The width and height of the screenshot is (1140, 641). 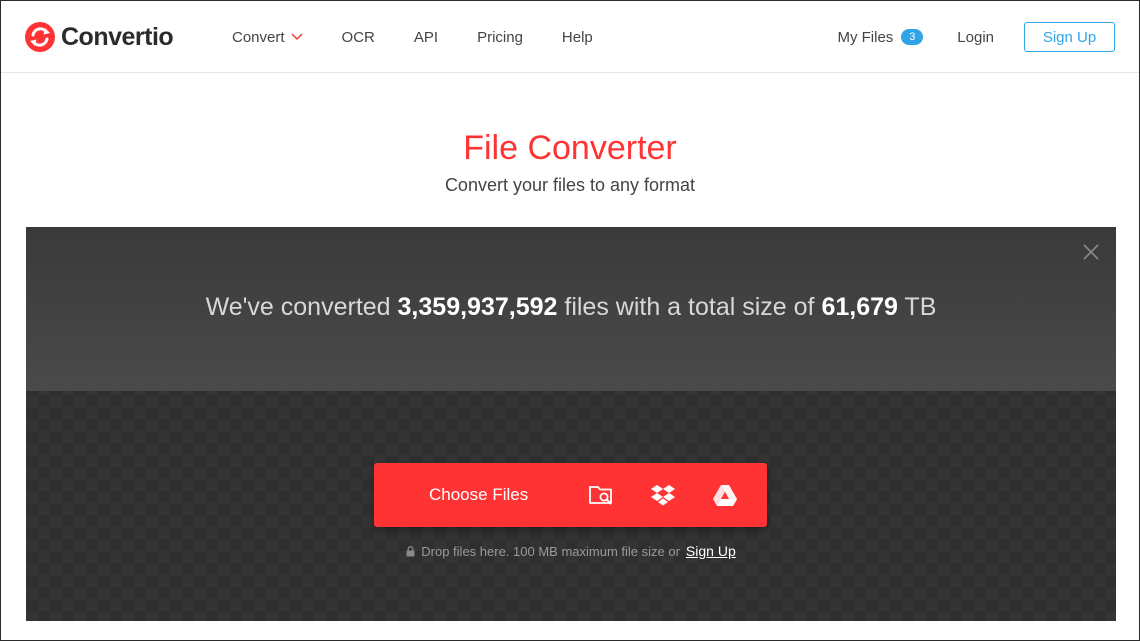 I want to click on stats-prefix: We've converted, so click(x=298, y=307).